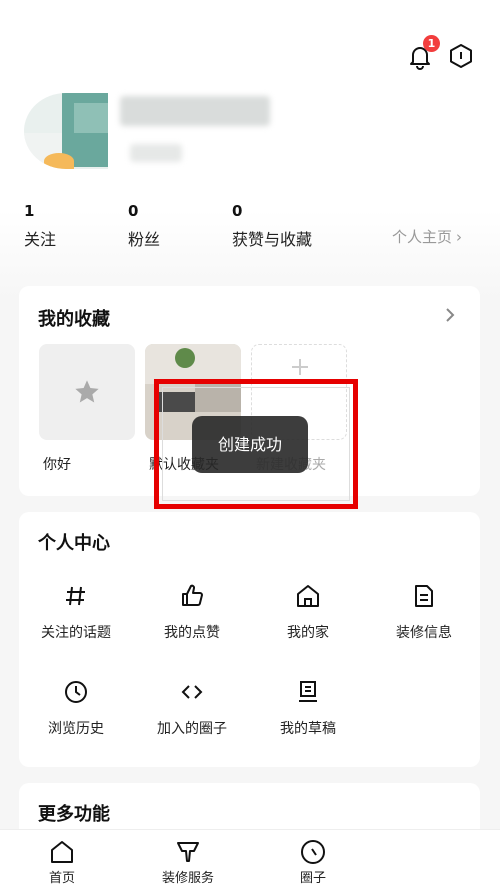 This screenshot has height=889, width=500. I want to click on grid-item-renovation-info: 装修信息, so click(424, 612).